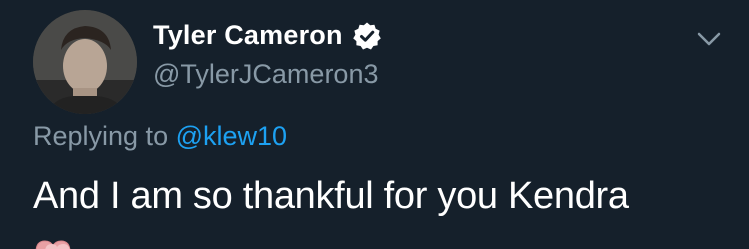 The width and height of the screenshot is (749, 249). What do you see at coordinates (101, 136) in the screenshot?
I see `replying-to-label: Replying to` at bounding box center [101, 136].